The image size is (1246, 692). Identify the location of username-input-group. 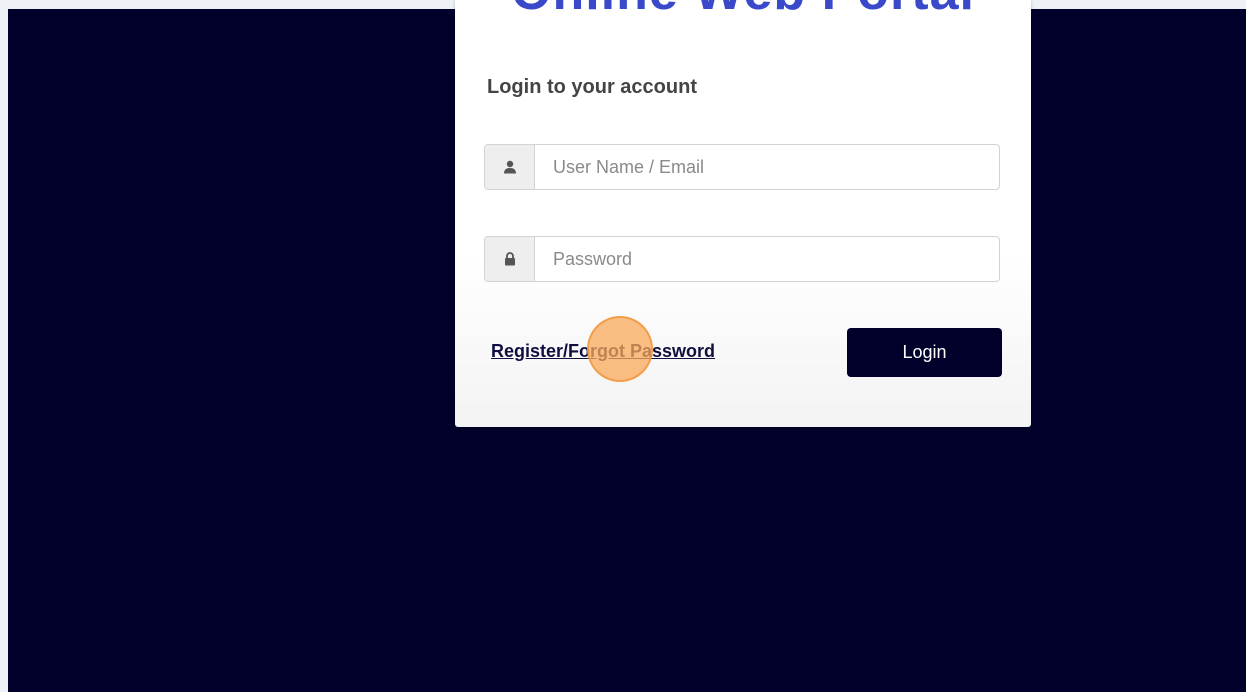
(742, 167).